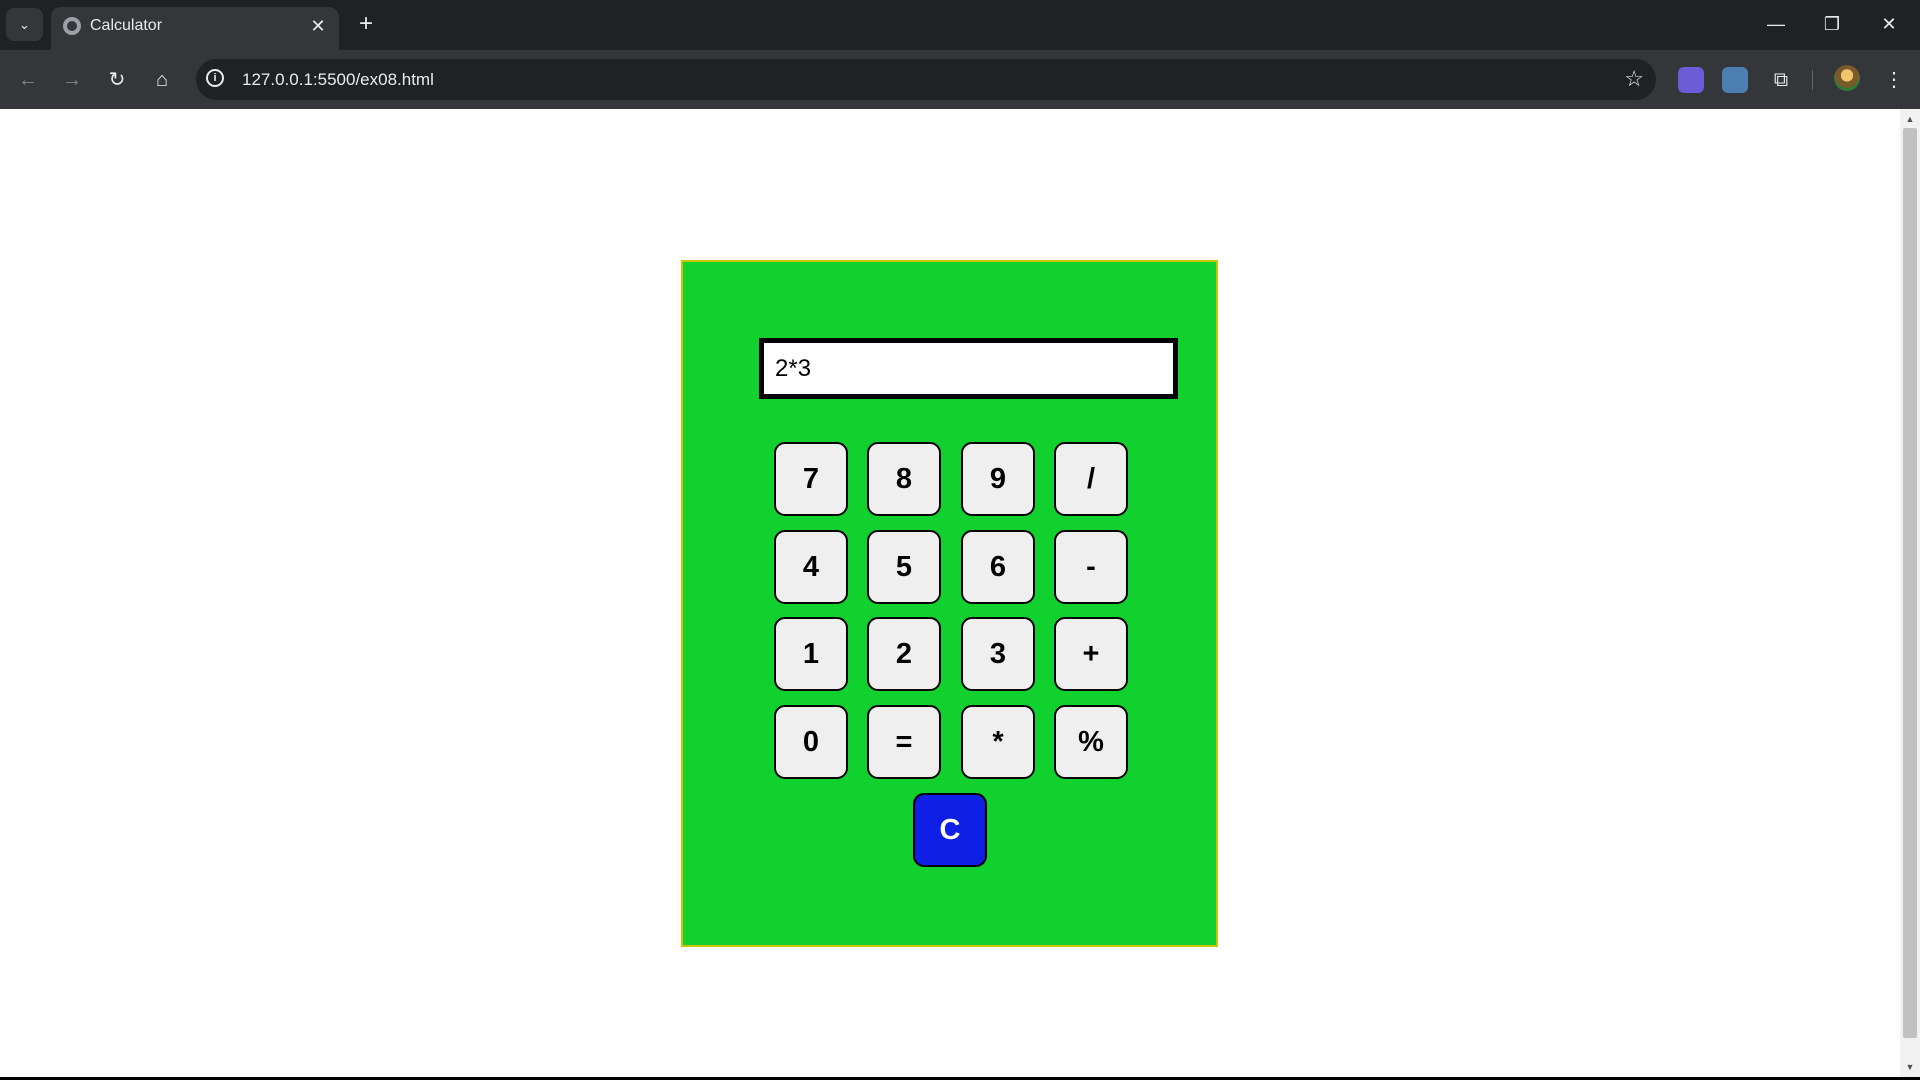 Image resolution: width=1920 pixels, height=1080 pixels. I want to click on kebab-menu-icon: ⋮, so click(1894, 80).